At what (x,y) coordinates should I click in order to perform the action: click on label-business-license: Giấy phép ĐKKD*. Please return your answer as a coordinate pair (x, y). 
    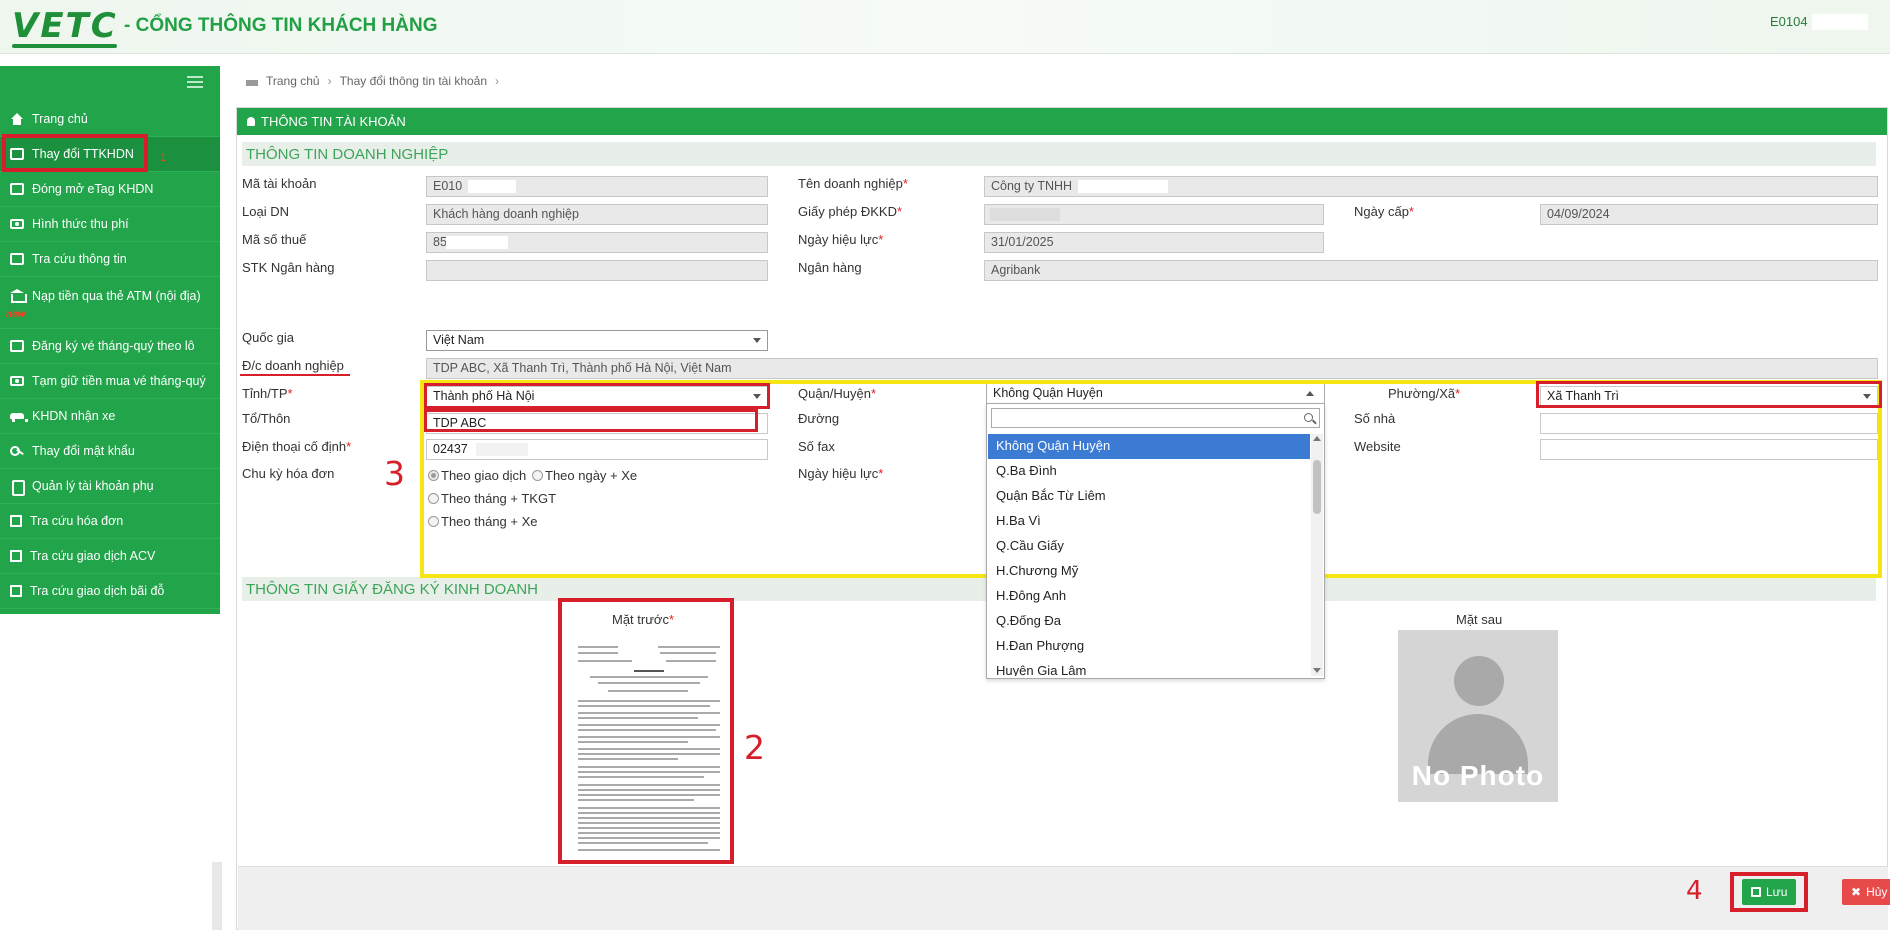
    Looking at the image, I should click on (850, 211).